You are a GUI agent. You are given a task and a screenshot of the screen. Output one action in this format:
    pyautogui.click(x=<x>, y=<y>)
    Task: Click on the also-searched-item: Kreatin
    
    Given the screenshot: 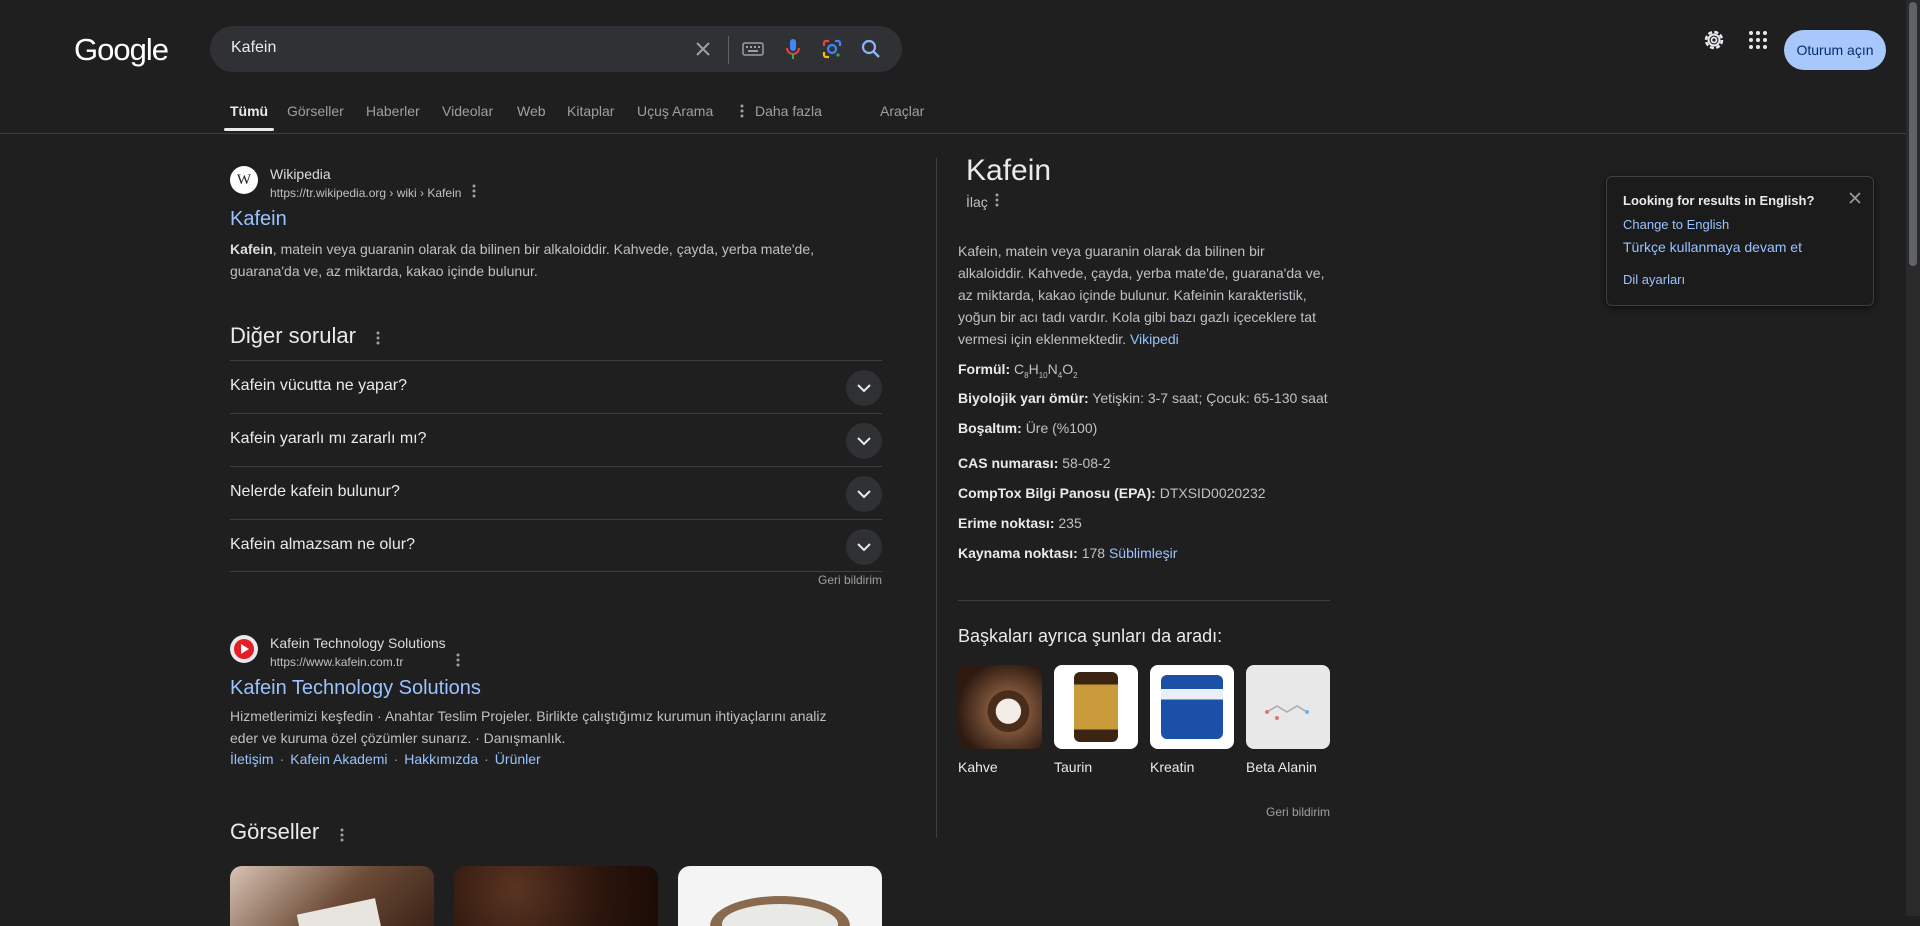 What is the action you would take?
    pyautogui.click(x=1192, y=720)
    